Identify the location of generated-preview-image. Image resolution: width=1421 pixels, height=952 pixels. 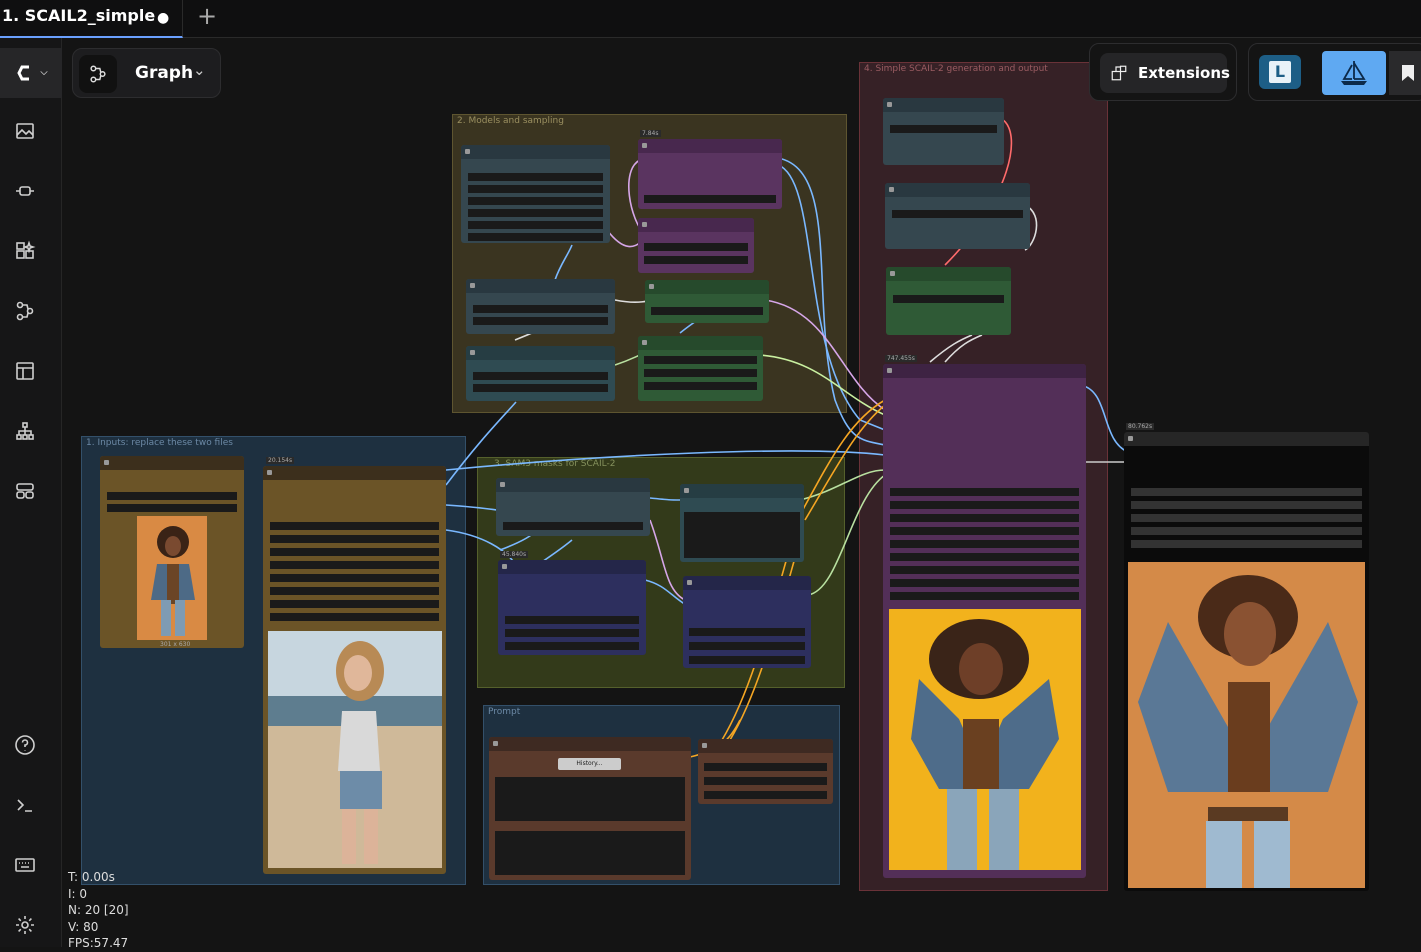
(985, 739).